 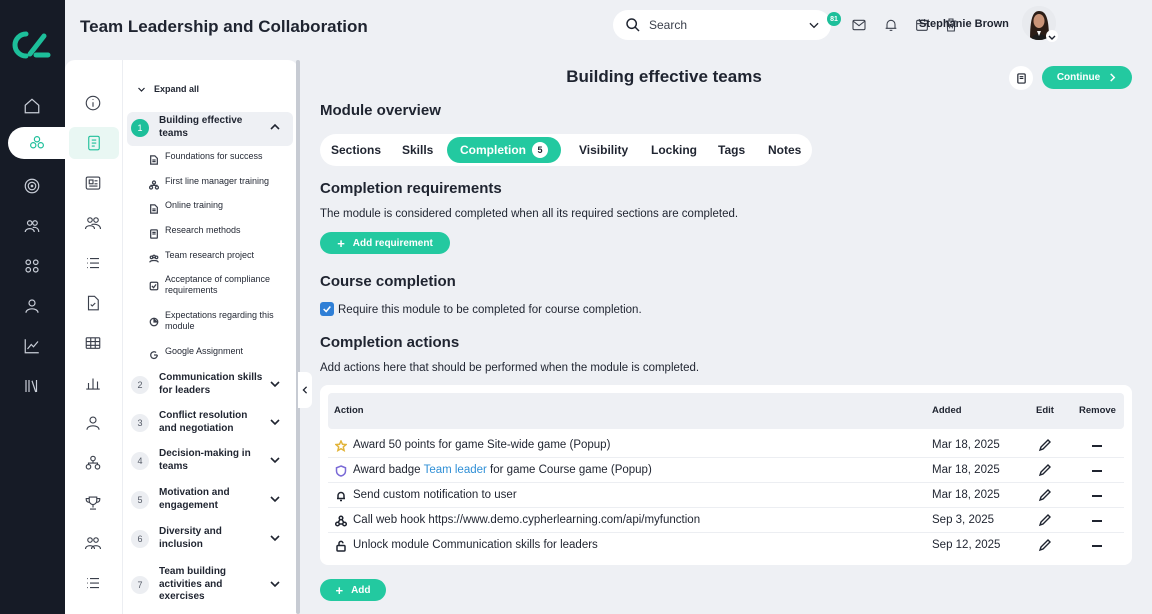 I want to click on bar-chart-icon, so click(x=93, y=383).